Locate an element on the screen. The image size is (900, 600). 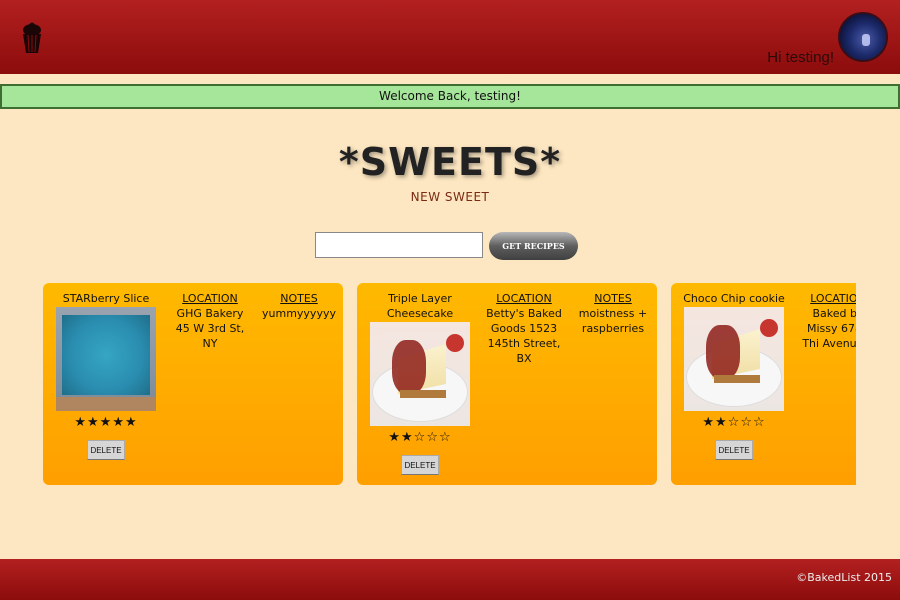
page-footer: ©BakedList 2015 is located at coordinates (450, 579).